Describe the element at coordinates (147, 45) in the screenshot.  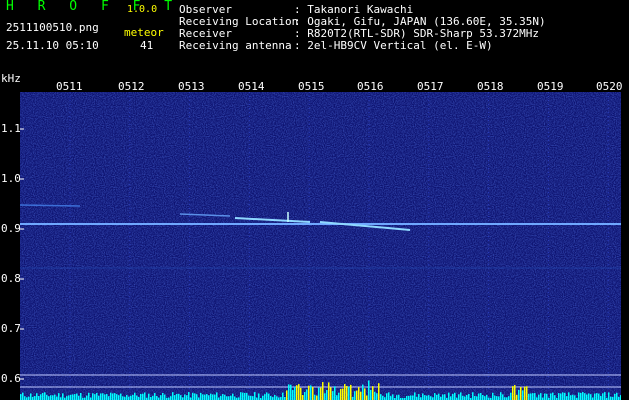
I see `meteor-count: 41` at that location.